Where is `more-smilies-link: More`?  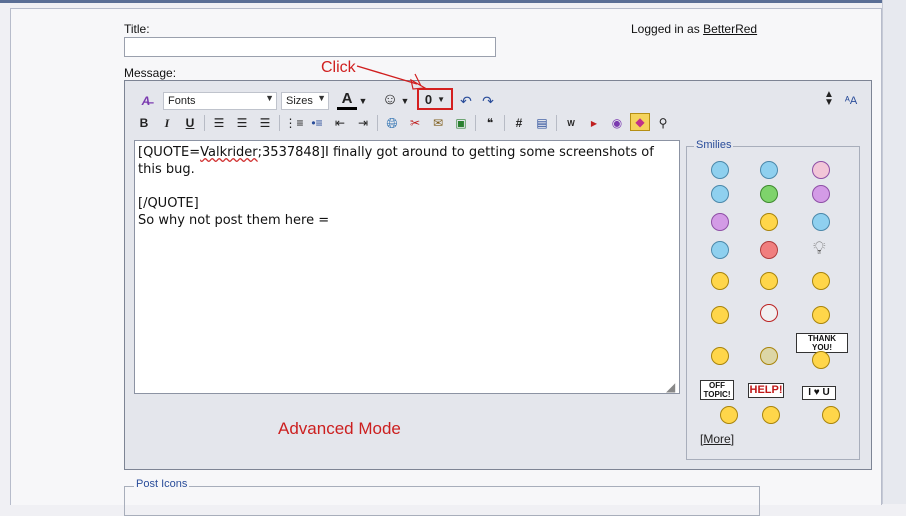
more-smilies-link: More is located at coordinates (716, 439).